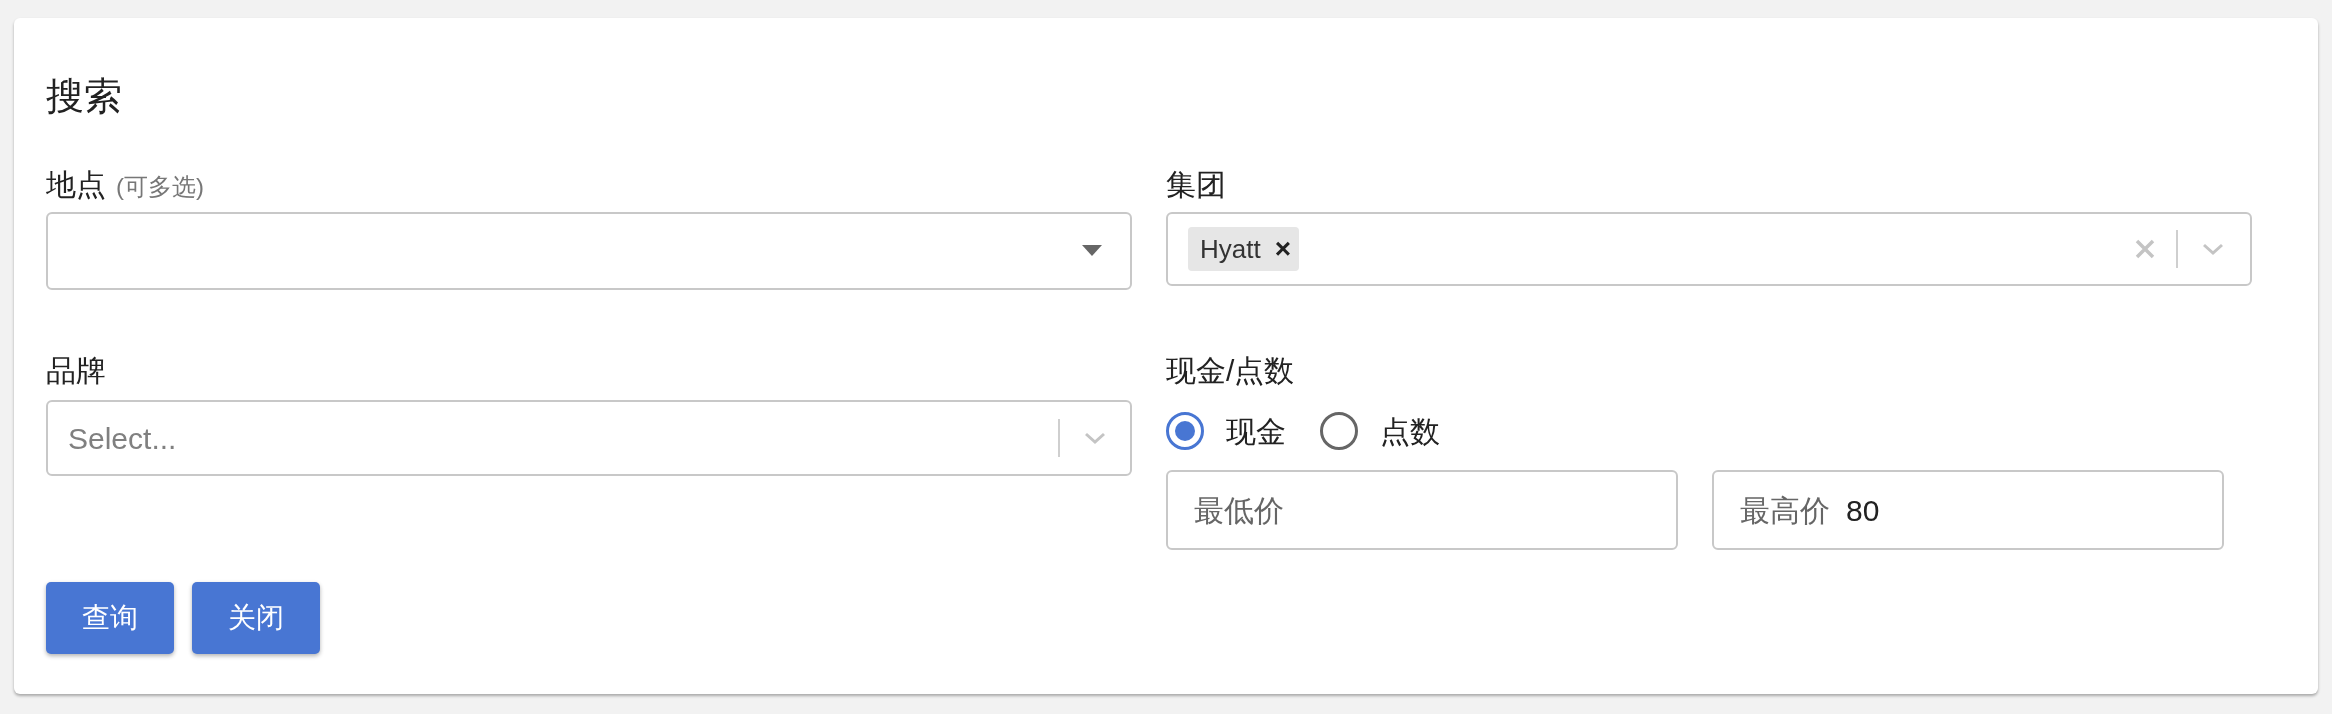 Image resolution: width=2332 pixels, height=714 pixels. What do you see at coordinates (1863, 510) in the screenshot?
I see `price-value: 80` at bounding box center [1863, 510].